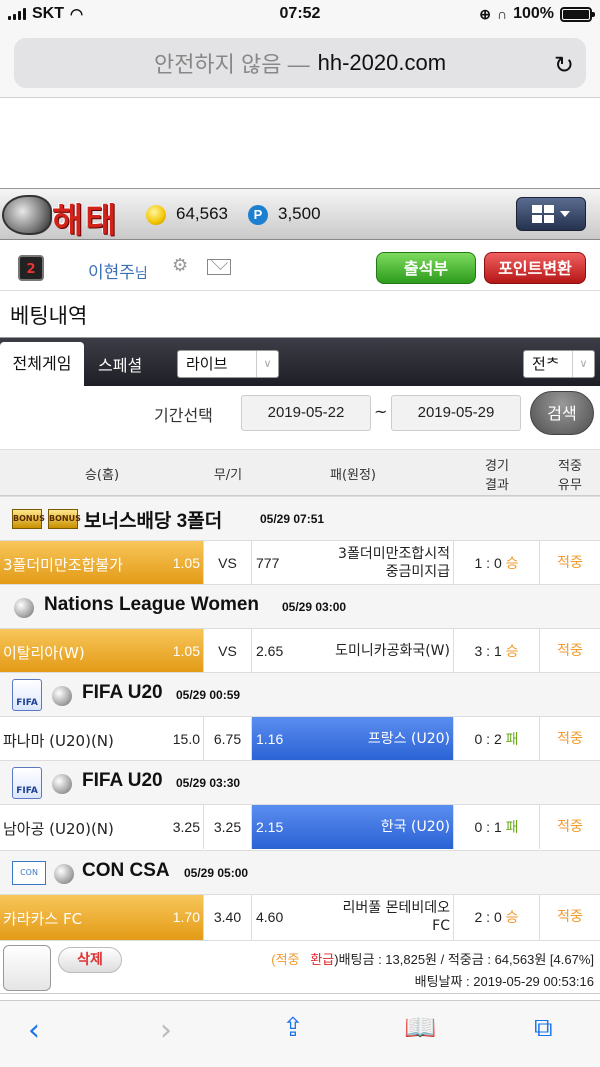  I want to click on live-select: 라이브 ∨, so click(228, 364).